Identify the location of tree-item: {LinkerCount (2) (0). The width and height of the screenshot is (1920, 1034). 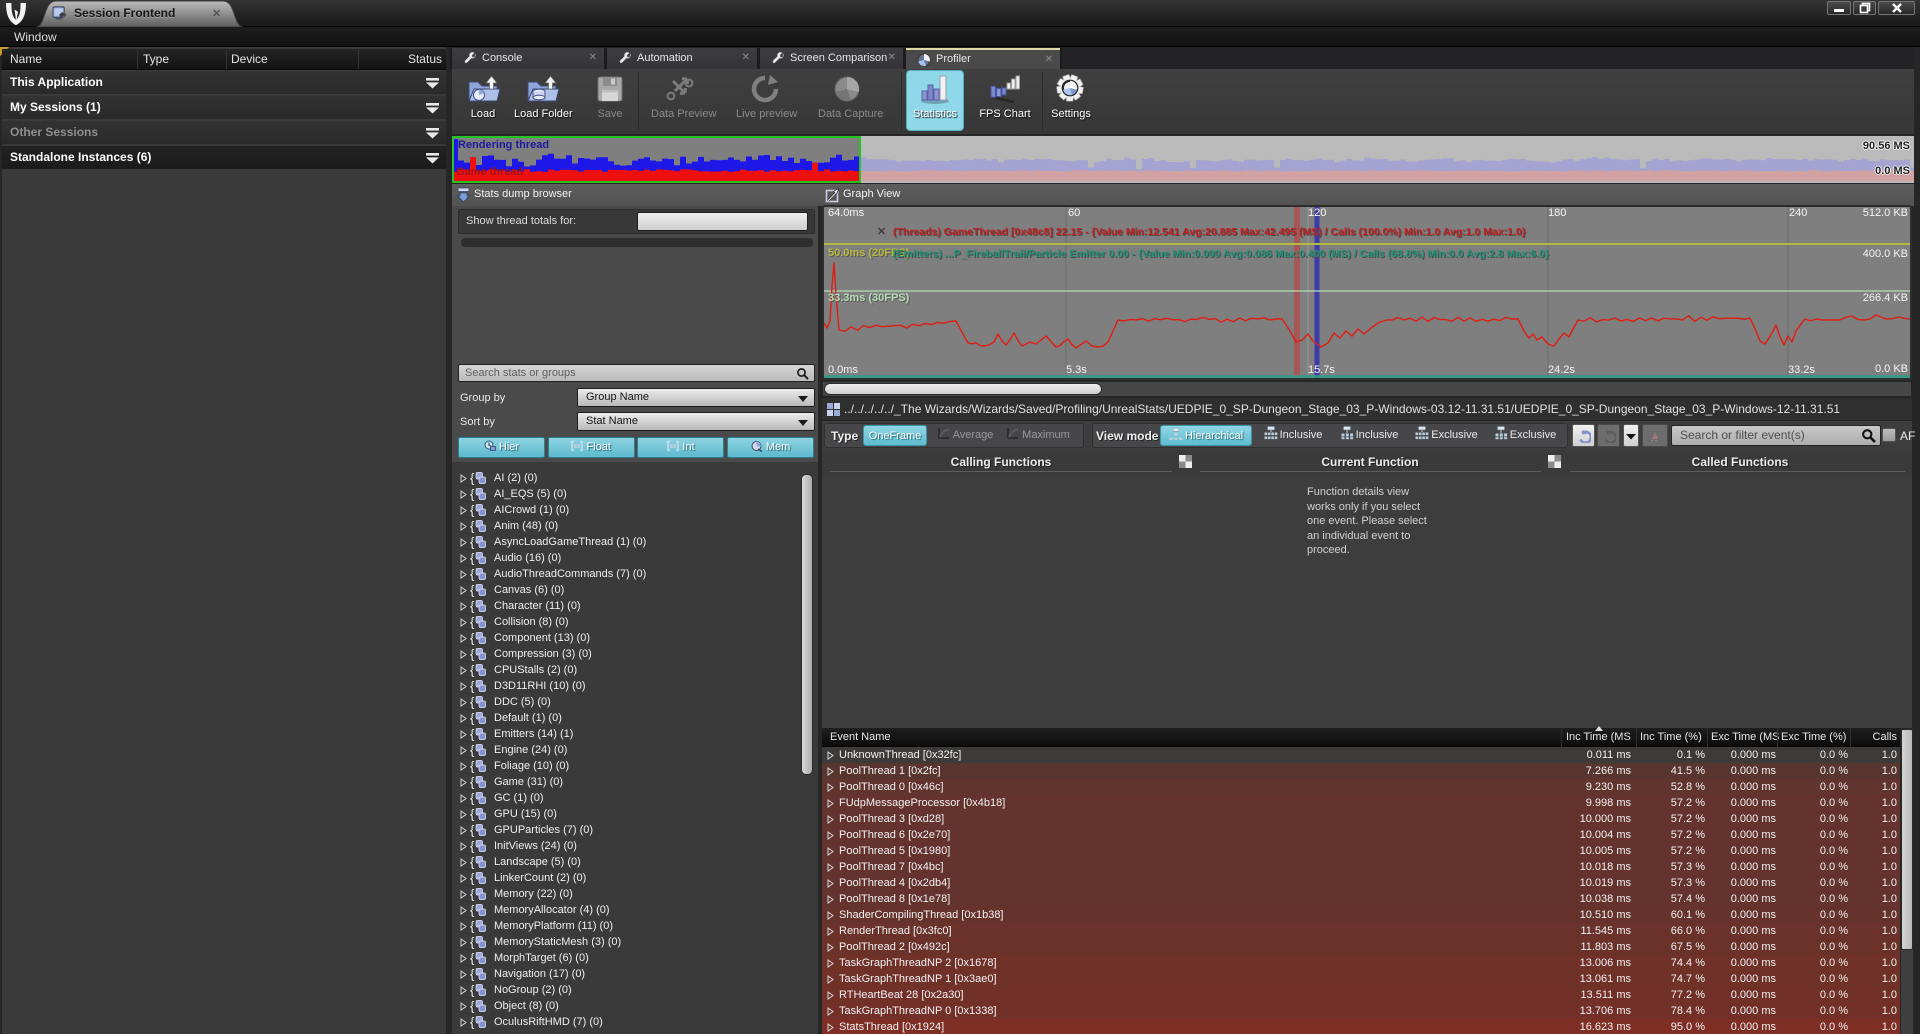
(635, 878).